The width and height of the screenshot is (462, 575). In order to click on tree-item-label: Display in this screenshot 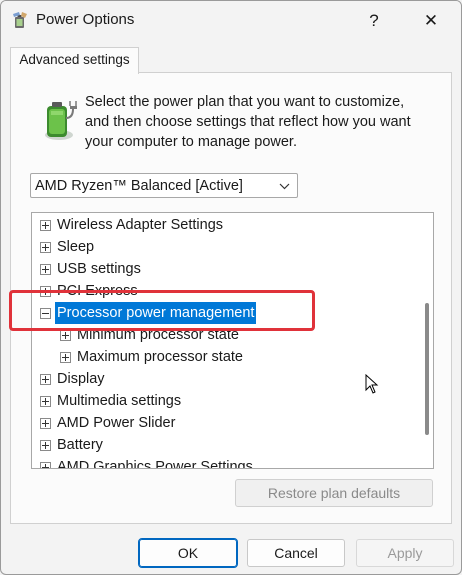, I will do `click(81, 379)`.